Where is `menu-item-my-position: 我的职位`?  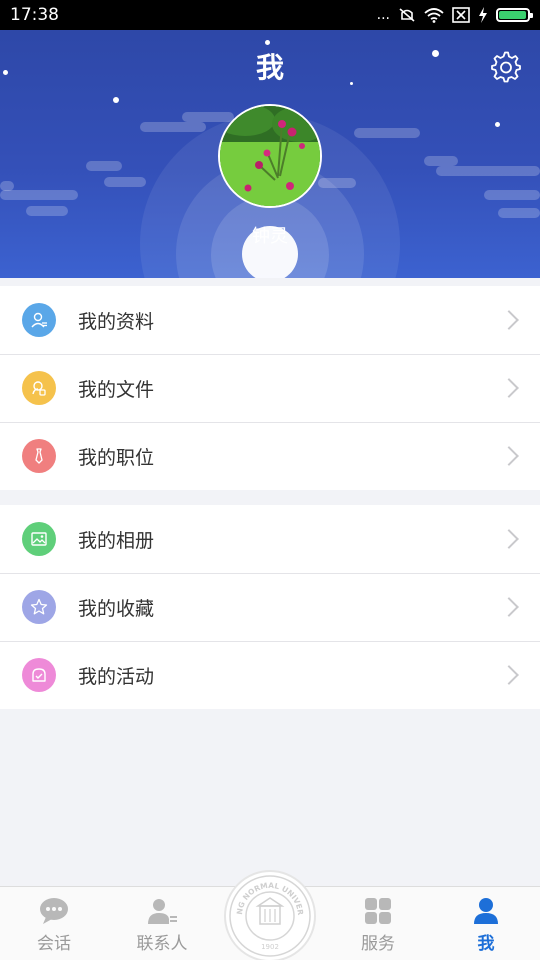 menu-item-my-position: 我的职位 is located at coordinates (270, 456).